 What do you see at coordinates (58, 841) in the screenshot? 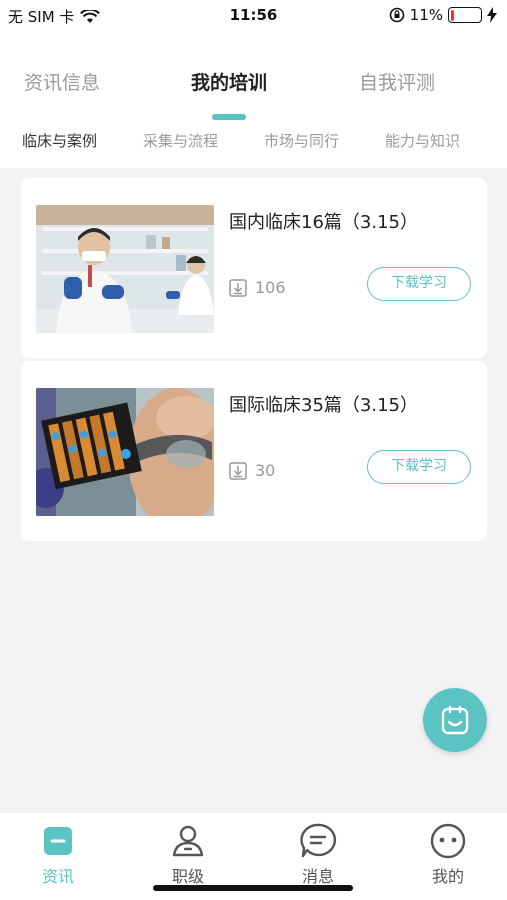
I see `news-icon` at bounding box center [58, 841].